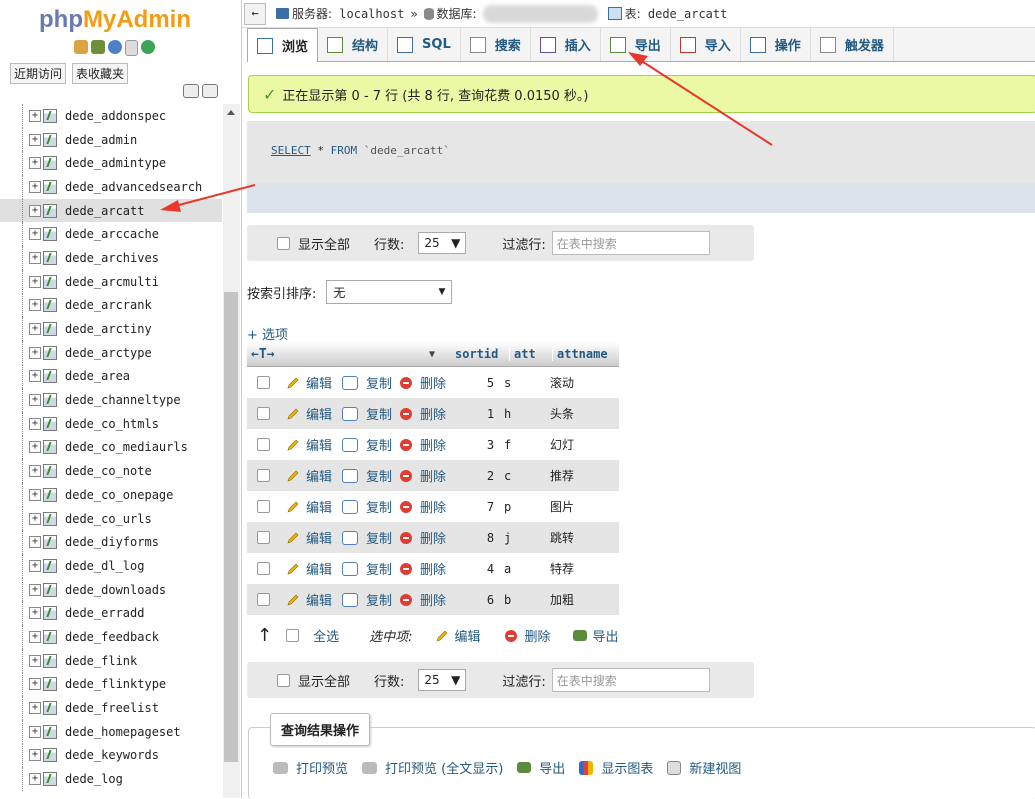  I want to click on tree-item-label: dede_freelist, so click(112, 708).